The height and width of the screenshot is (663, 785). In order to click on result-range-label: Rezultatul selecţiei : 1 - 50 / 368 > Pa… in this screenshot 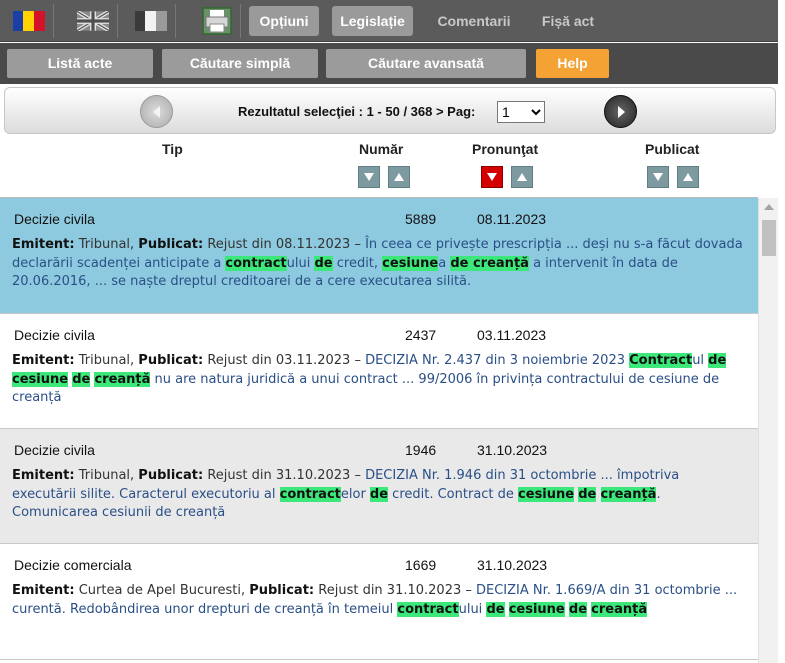, I will do `click(357, 111)`.